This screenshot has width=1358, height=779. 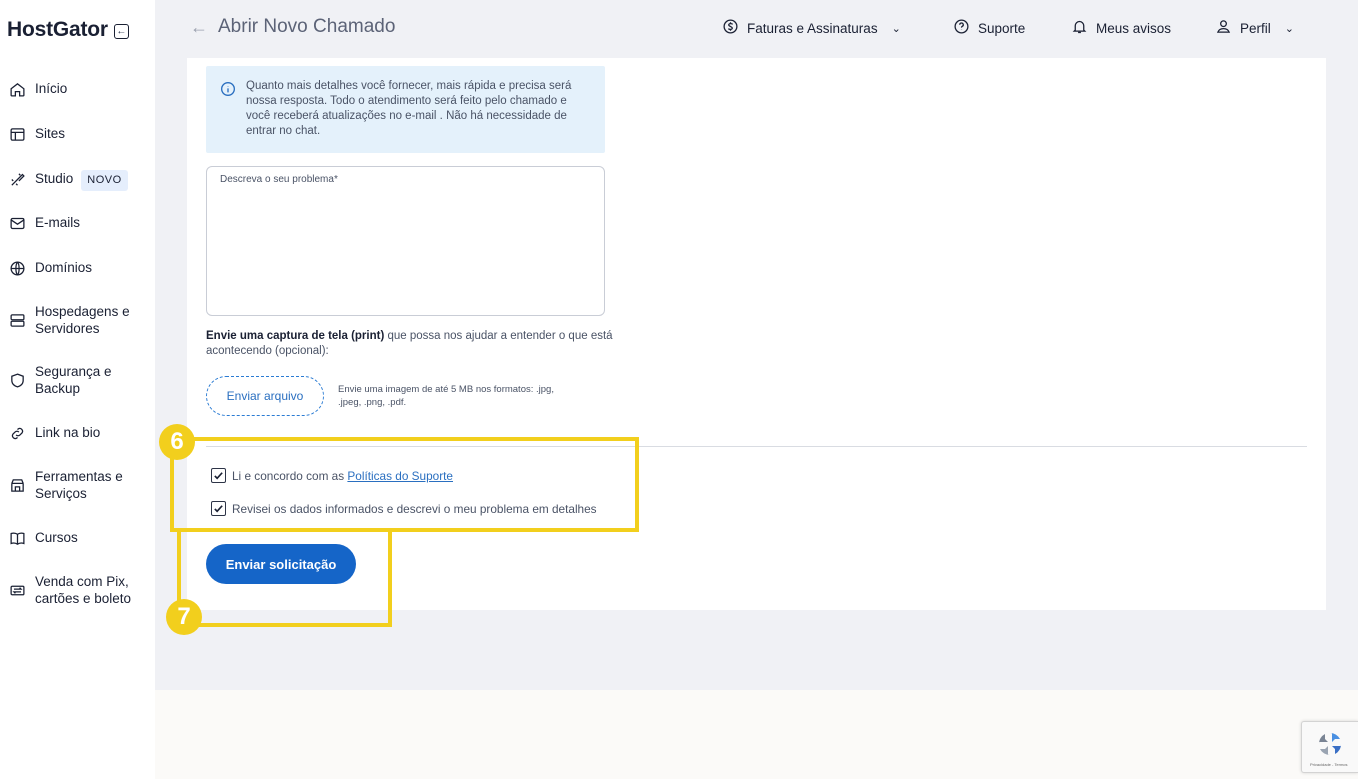 I want to click on layout-icon, so click(x=17, y=134).